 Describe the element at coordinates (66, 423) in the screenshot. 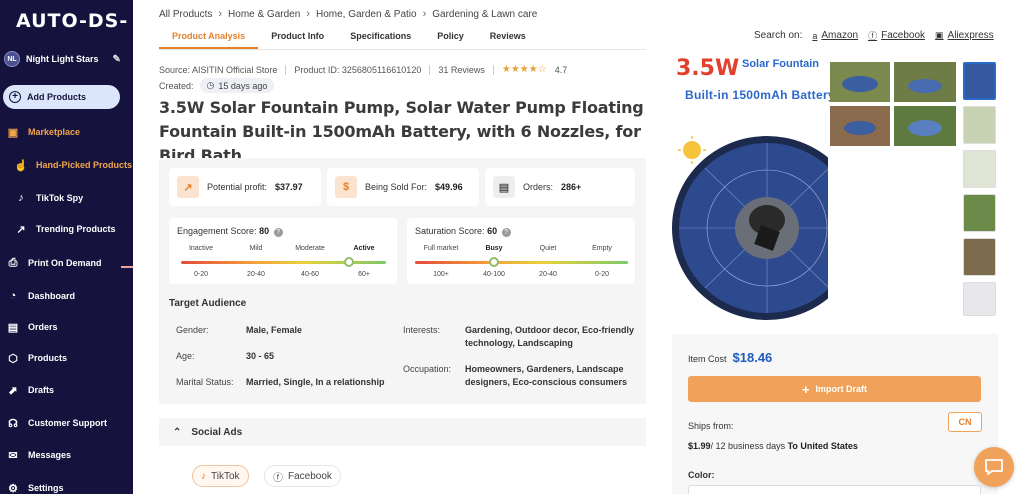

I see `sidebar-item-customer-support: ☊ Customer Support` at that location.